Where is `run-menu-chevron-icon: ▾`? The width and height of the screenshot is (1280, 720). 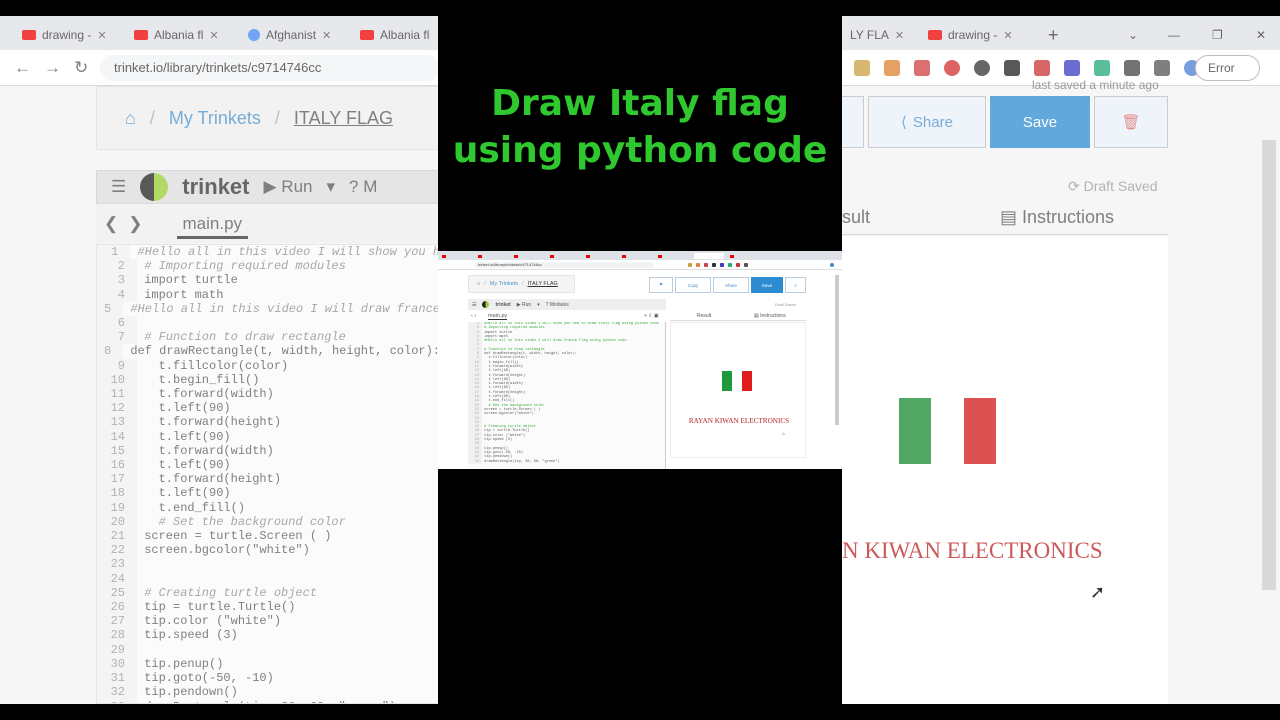
run-menu-chevron-icon: ▾ is located at coordinates (538, 305).